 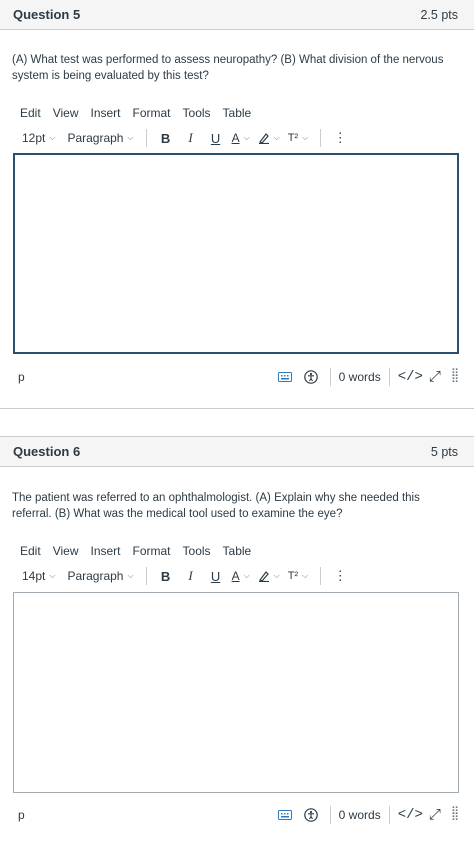 What do you see at coordinates (444, 451) in the screenshot?
I see `question-points: 5 pts` at bounding box center [444, 451].